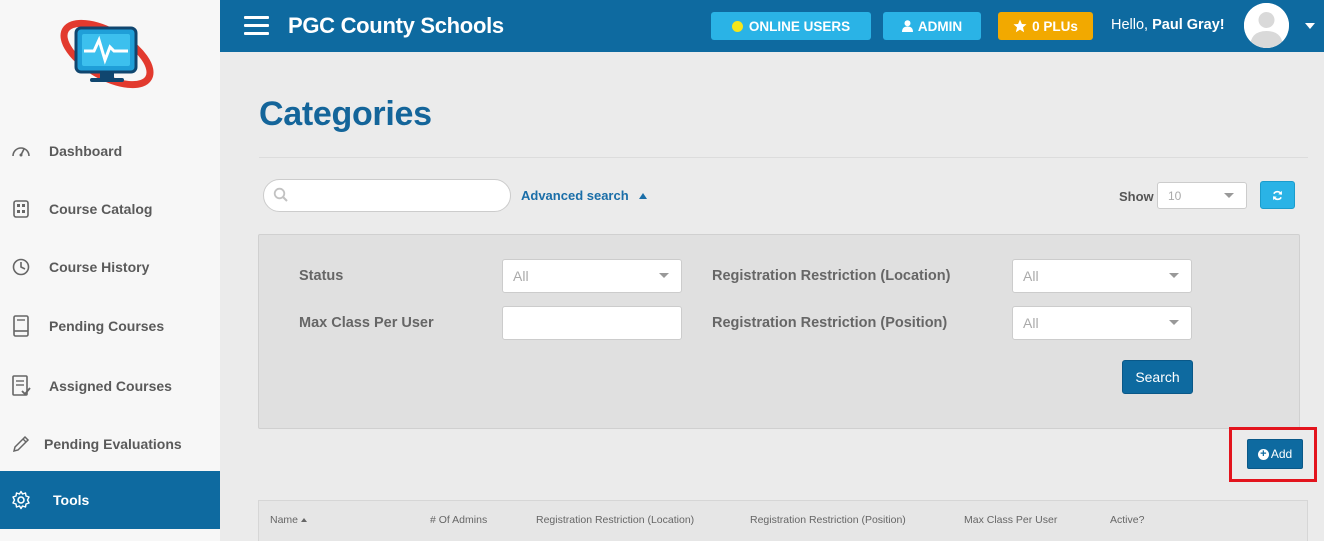 The height and width of the screenshot is (541, 1324). I want to click on sidebar-item-course-history: Course History, so click(110, 267).